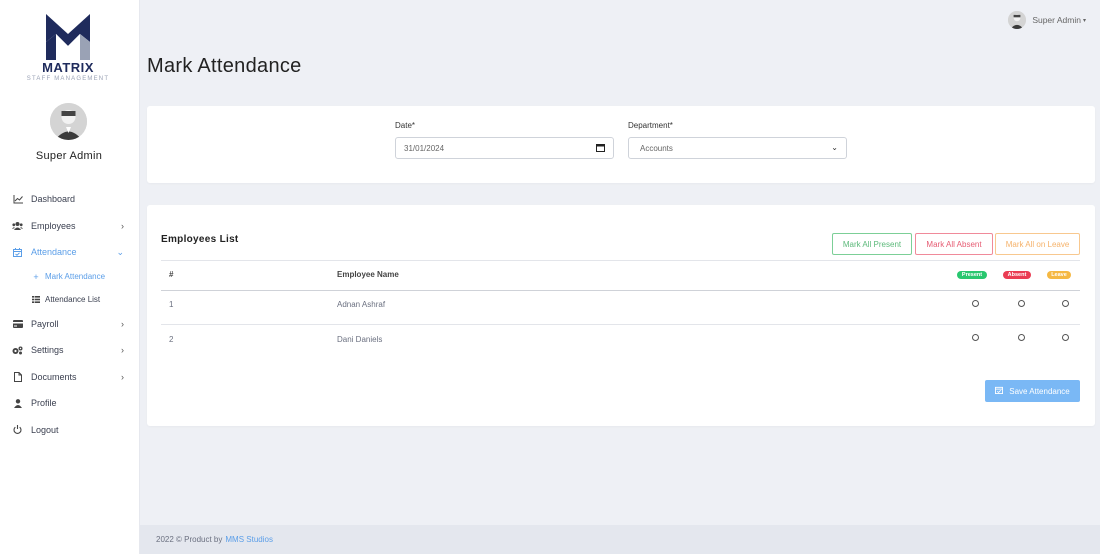 The image size is (1100, 554). Describe the element at coordinates (68, 79) in the screenshot. I see `brand-tagline: STAFF MANAGEMENT` at that location.